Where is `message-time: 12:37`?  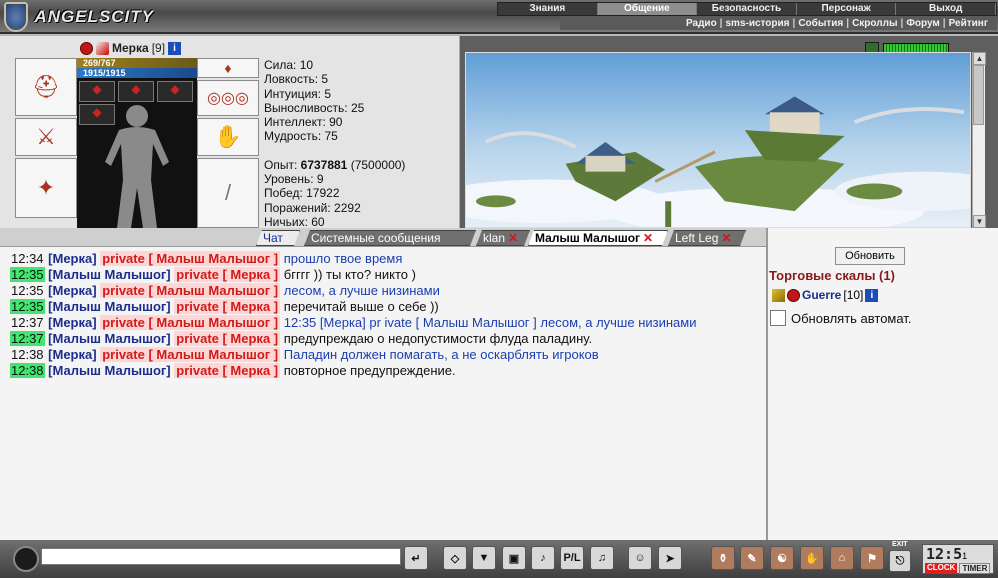
message-time: 12:37 is located at coordinates (27, 338).